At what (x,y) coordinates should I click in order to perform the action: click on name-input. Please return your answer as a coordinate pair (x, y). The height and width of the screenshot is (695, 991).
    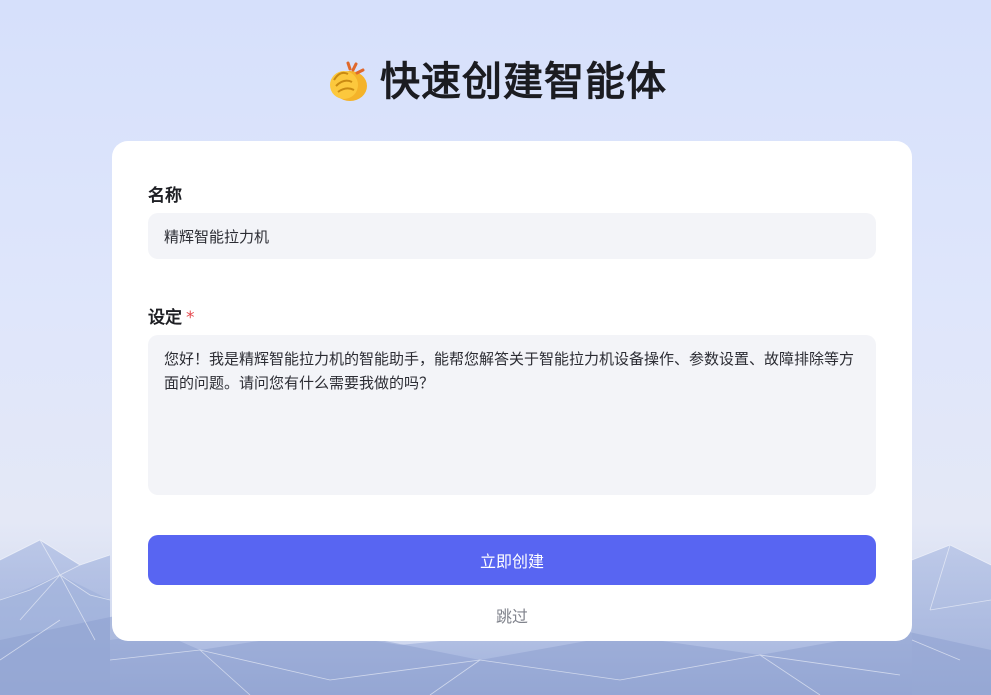
    Looking at the image, I should click on (512, 236).